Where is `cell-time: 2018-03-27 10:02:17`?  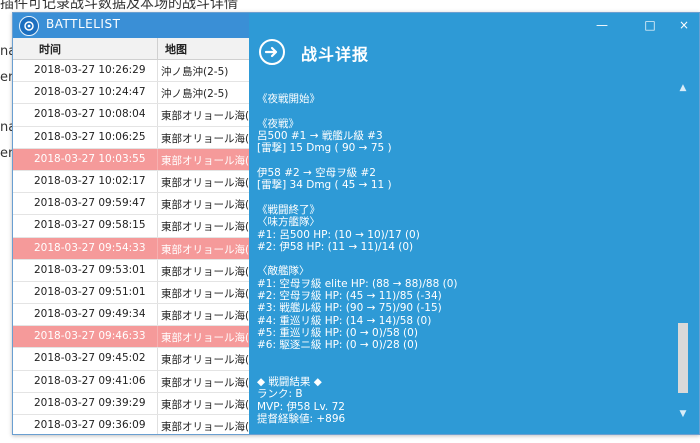 cell-time: 2018-03-27 10:02:17 is located at coordinates (90, 180).